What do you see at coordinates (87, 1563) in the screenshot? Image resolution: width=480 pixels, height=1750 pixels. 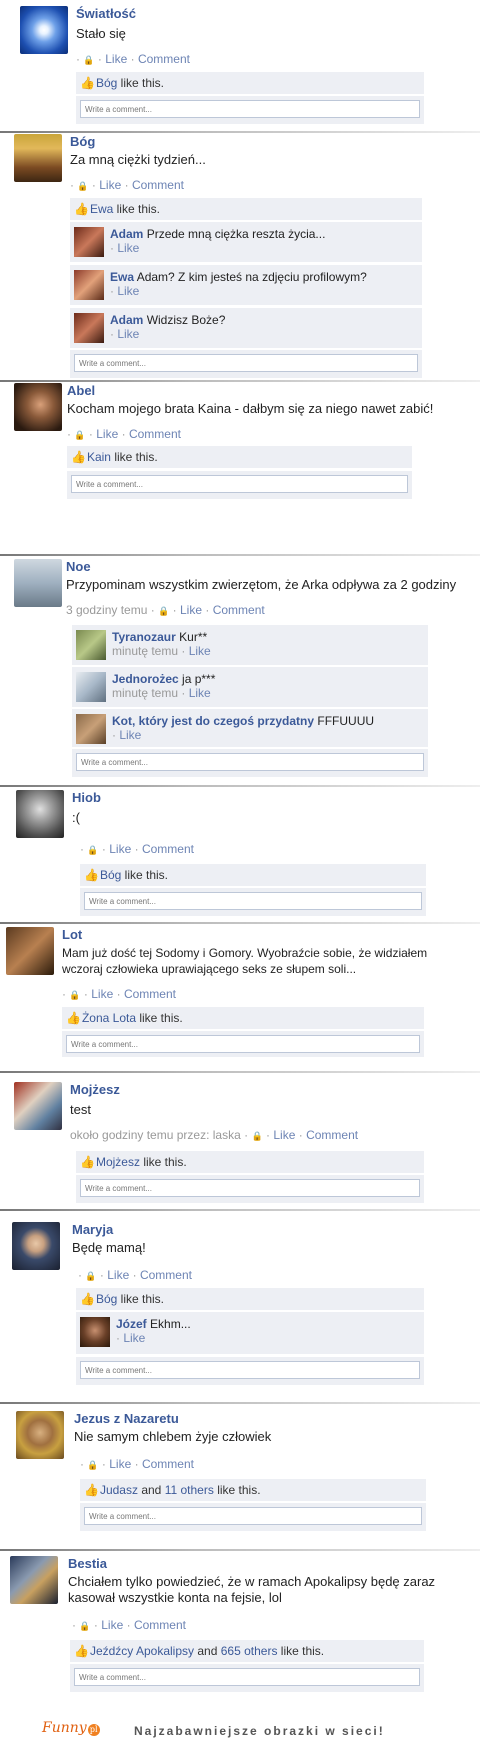 I see `author-name: Bestia` at bounding box center [87, 1563].